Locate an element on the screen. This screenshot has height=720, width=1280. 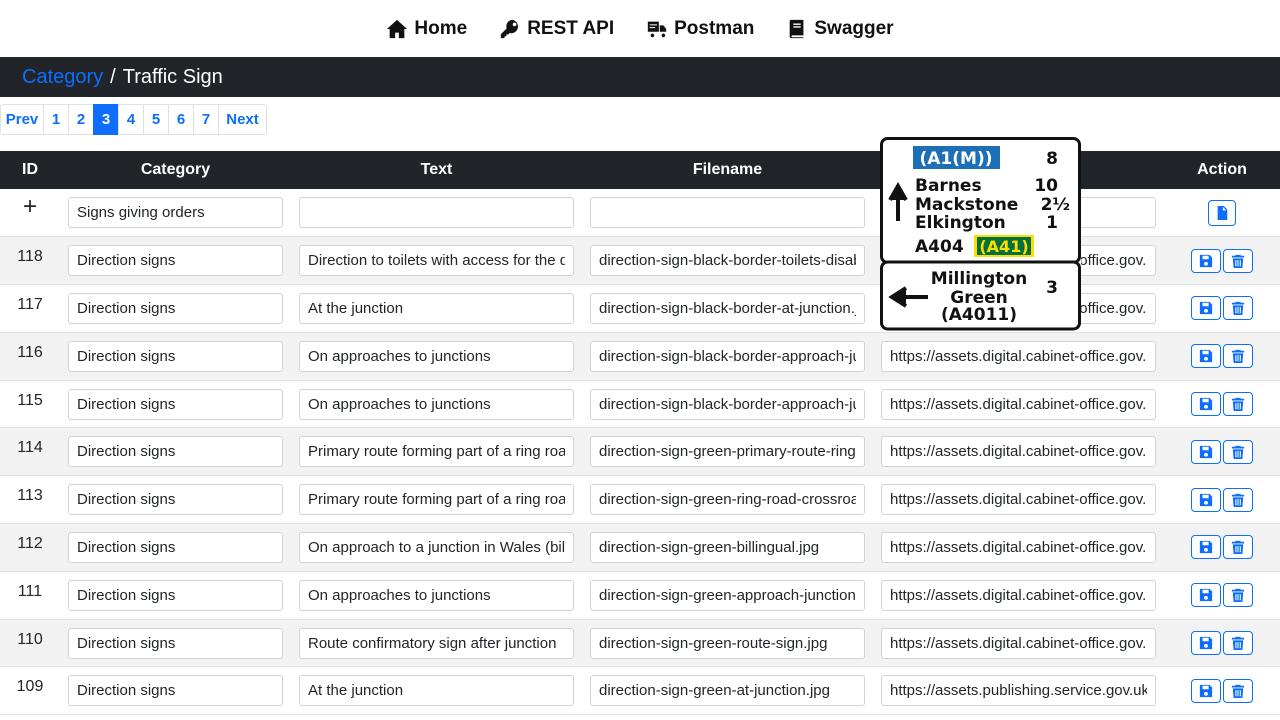
nav-swagger-link: Swagger is located at coordinates (840, 28).